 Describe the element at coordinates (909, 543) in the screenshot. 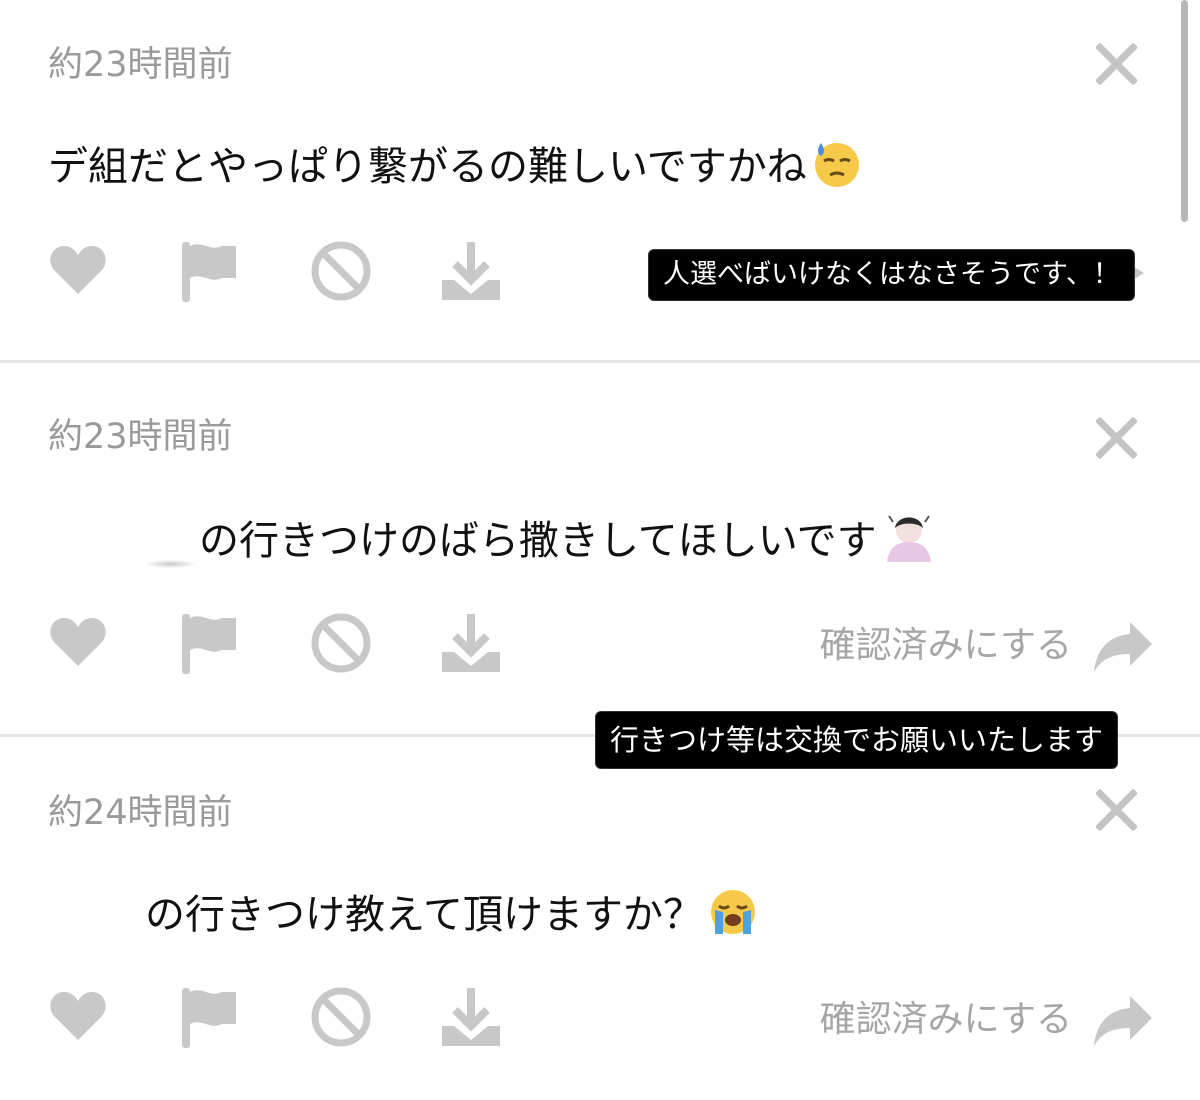

I see `person-bowing-icon` at that location.